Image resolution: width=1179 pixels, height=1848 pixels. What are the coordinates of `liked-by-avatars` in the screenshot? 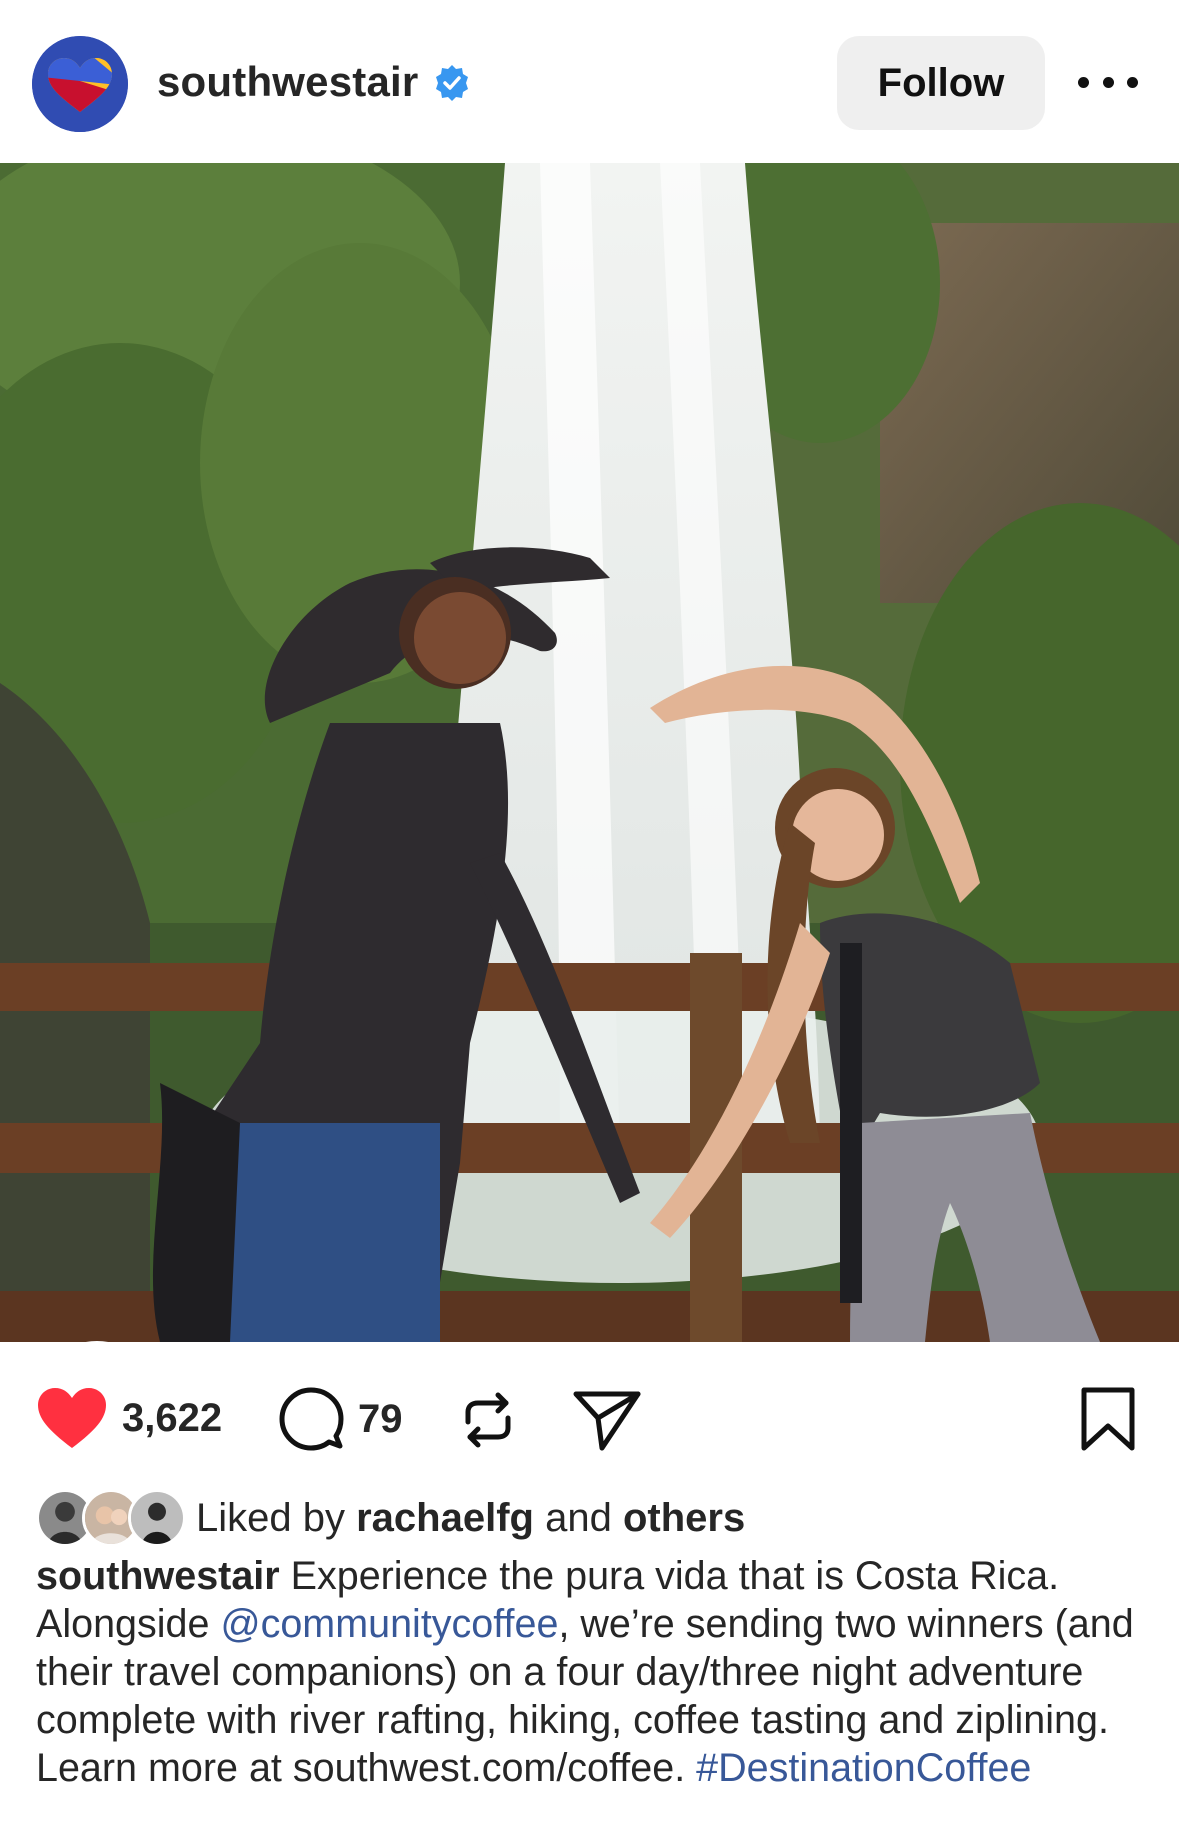 It's located at (111, 1518).